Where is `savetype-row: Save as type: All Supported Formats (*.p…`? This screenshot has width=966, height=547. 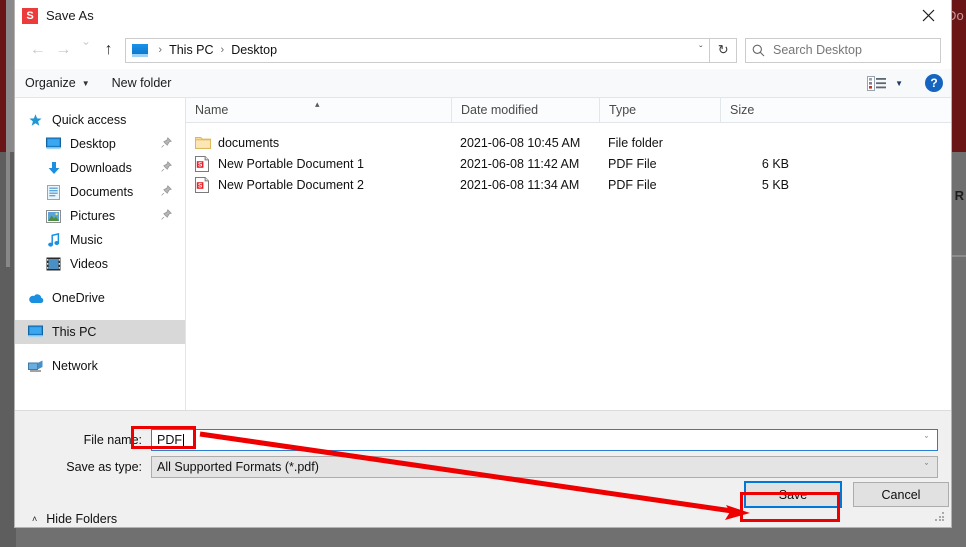 savetype-row: Save as type: All Supported Formats (*.p… is located at coordinates (484, 467).